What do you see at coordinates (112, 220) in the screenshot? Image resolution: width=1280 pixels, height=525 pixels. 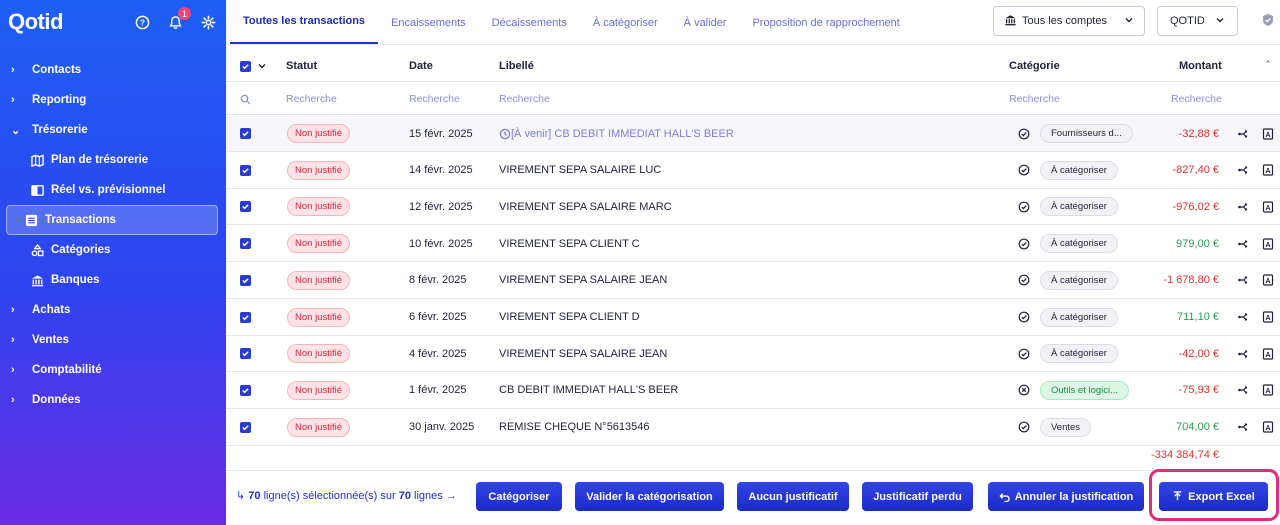 I see `sidebar-item-transactions: Transactions` at bounding box center [112, 220].